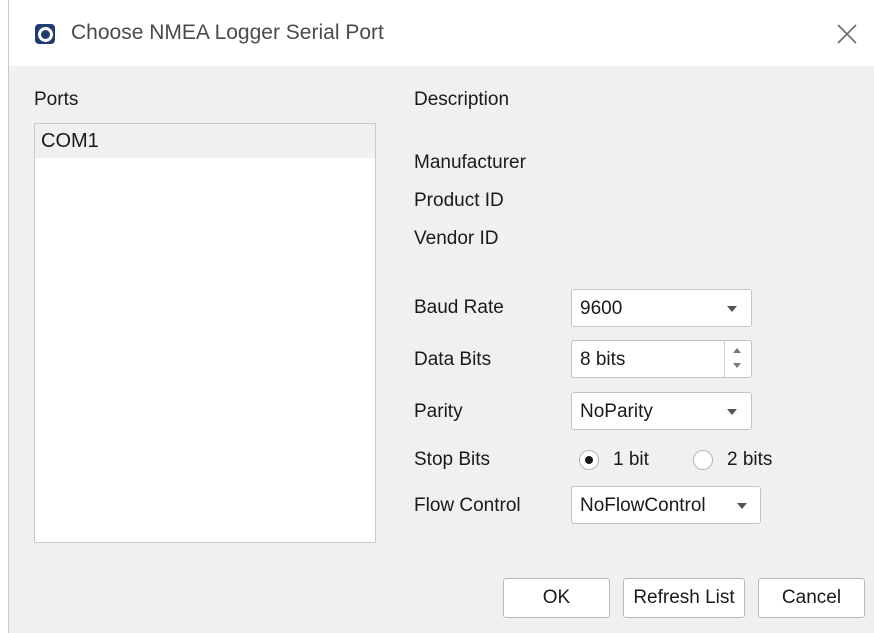  What do you see at coordinates (749, 460) in the screenshot?
I see `stop-bits-2-label: 2 bits` at bounding box center [749, 460].